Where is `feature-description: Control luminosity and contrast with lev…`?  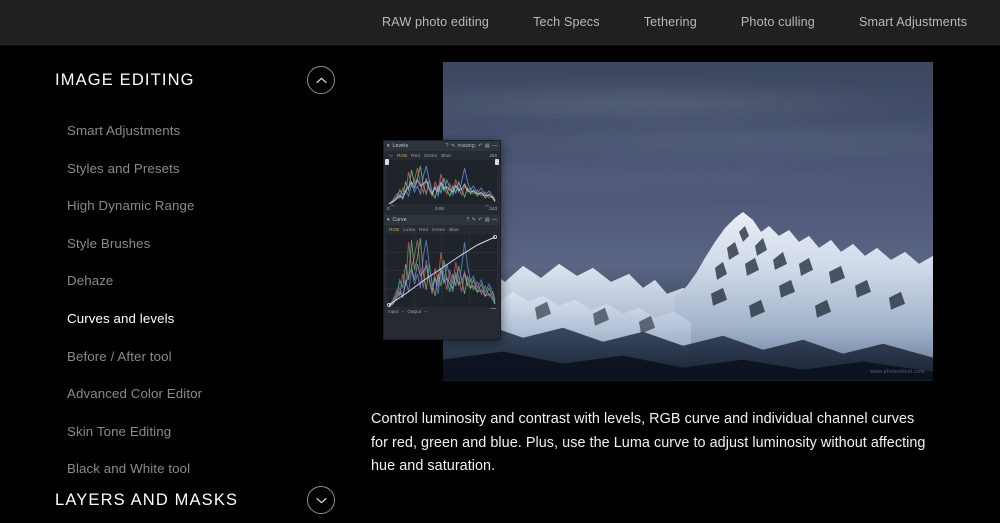
feature-description: Control luminosity and contrast with lev… is located at coordinates (648, 443).